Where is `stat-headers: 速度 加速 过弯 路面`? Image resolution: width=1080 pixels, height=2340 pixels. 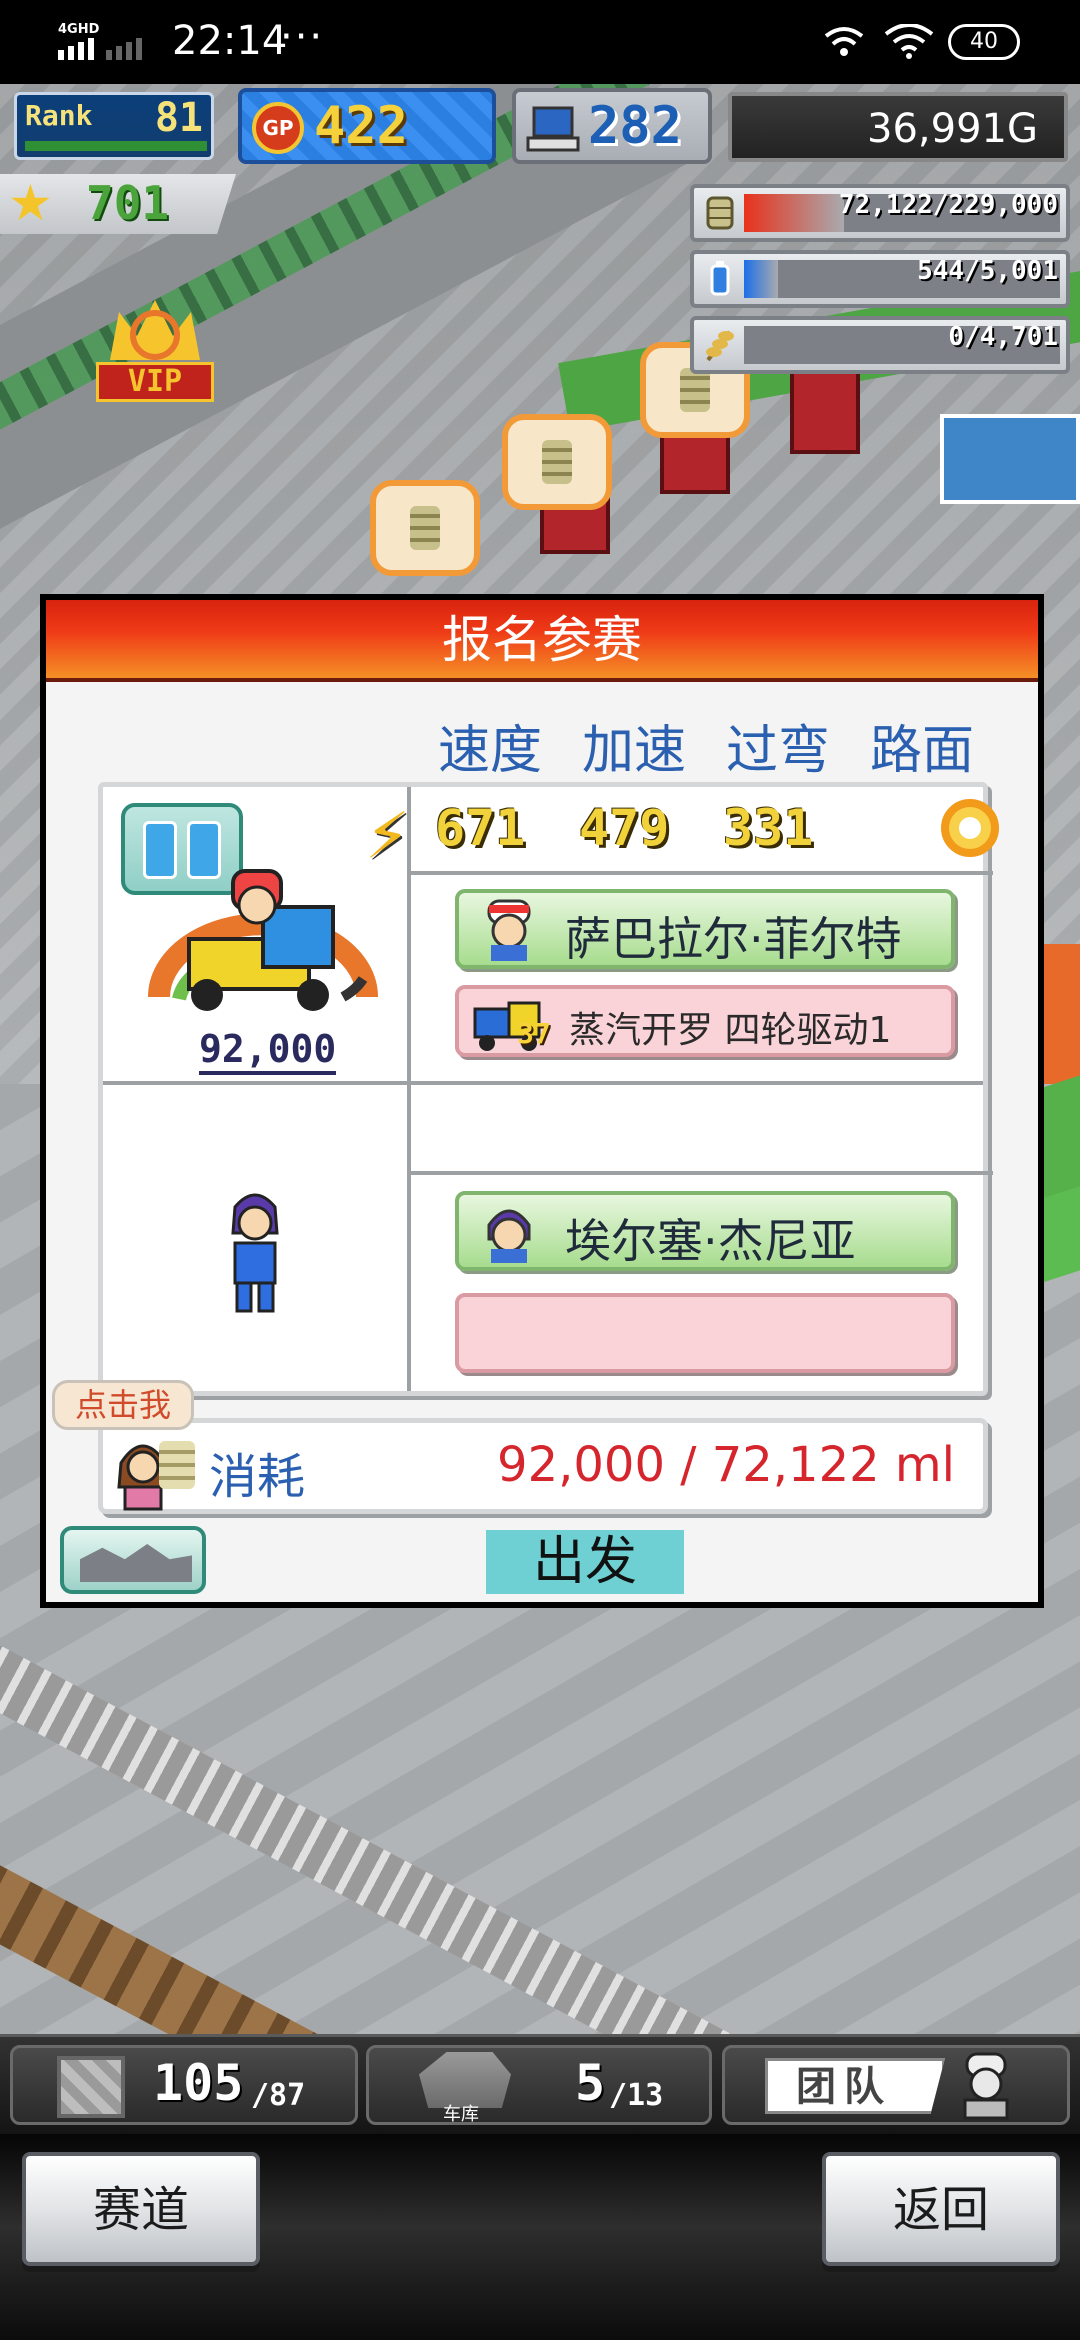
stat-headers: 速度 加速 过弯 路面 is located at coordinates (738, 744).